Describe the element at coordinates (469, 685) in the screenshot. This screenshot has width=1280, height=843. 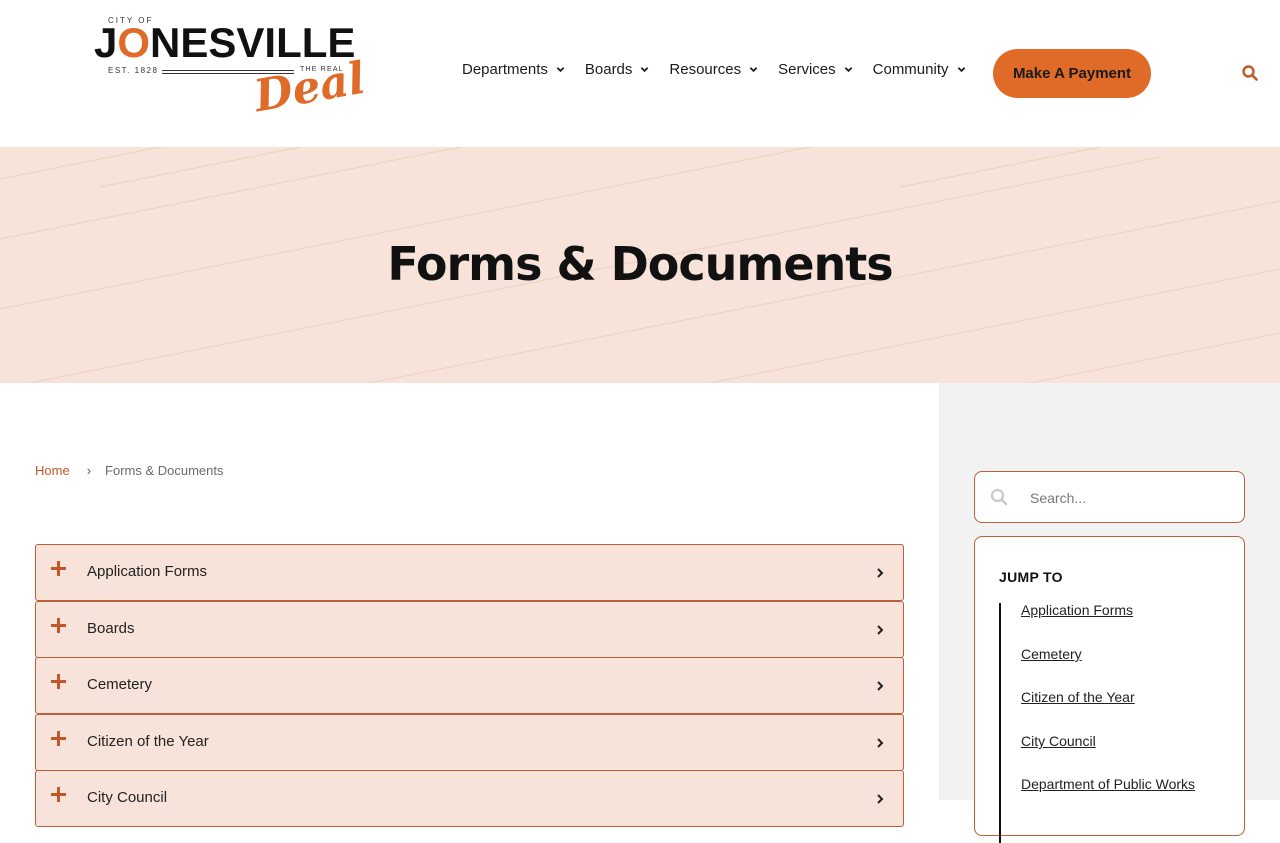
I see `accordion-item-cemetery: Cemetery` at that location.